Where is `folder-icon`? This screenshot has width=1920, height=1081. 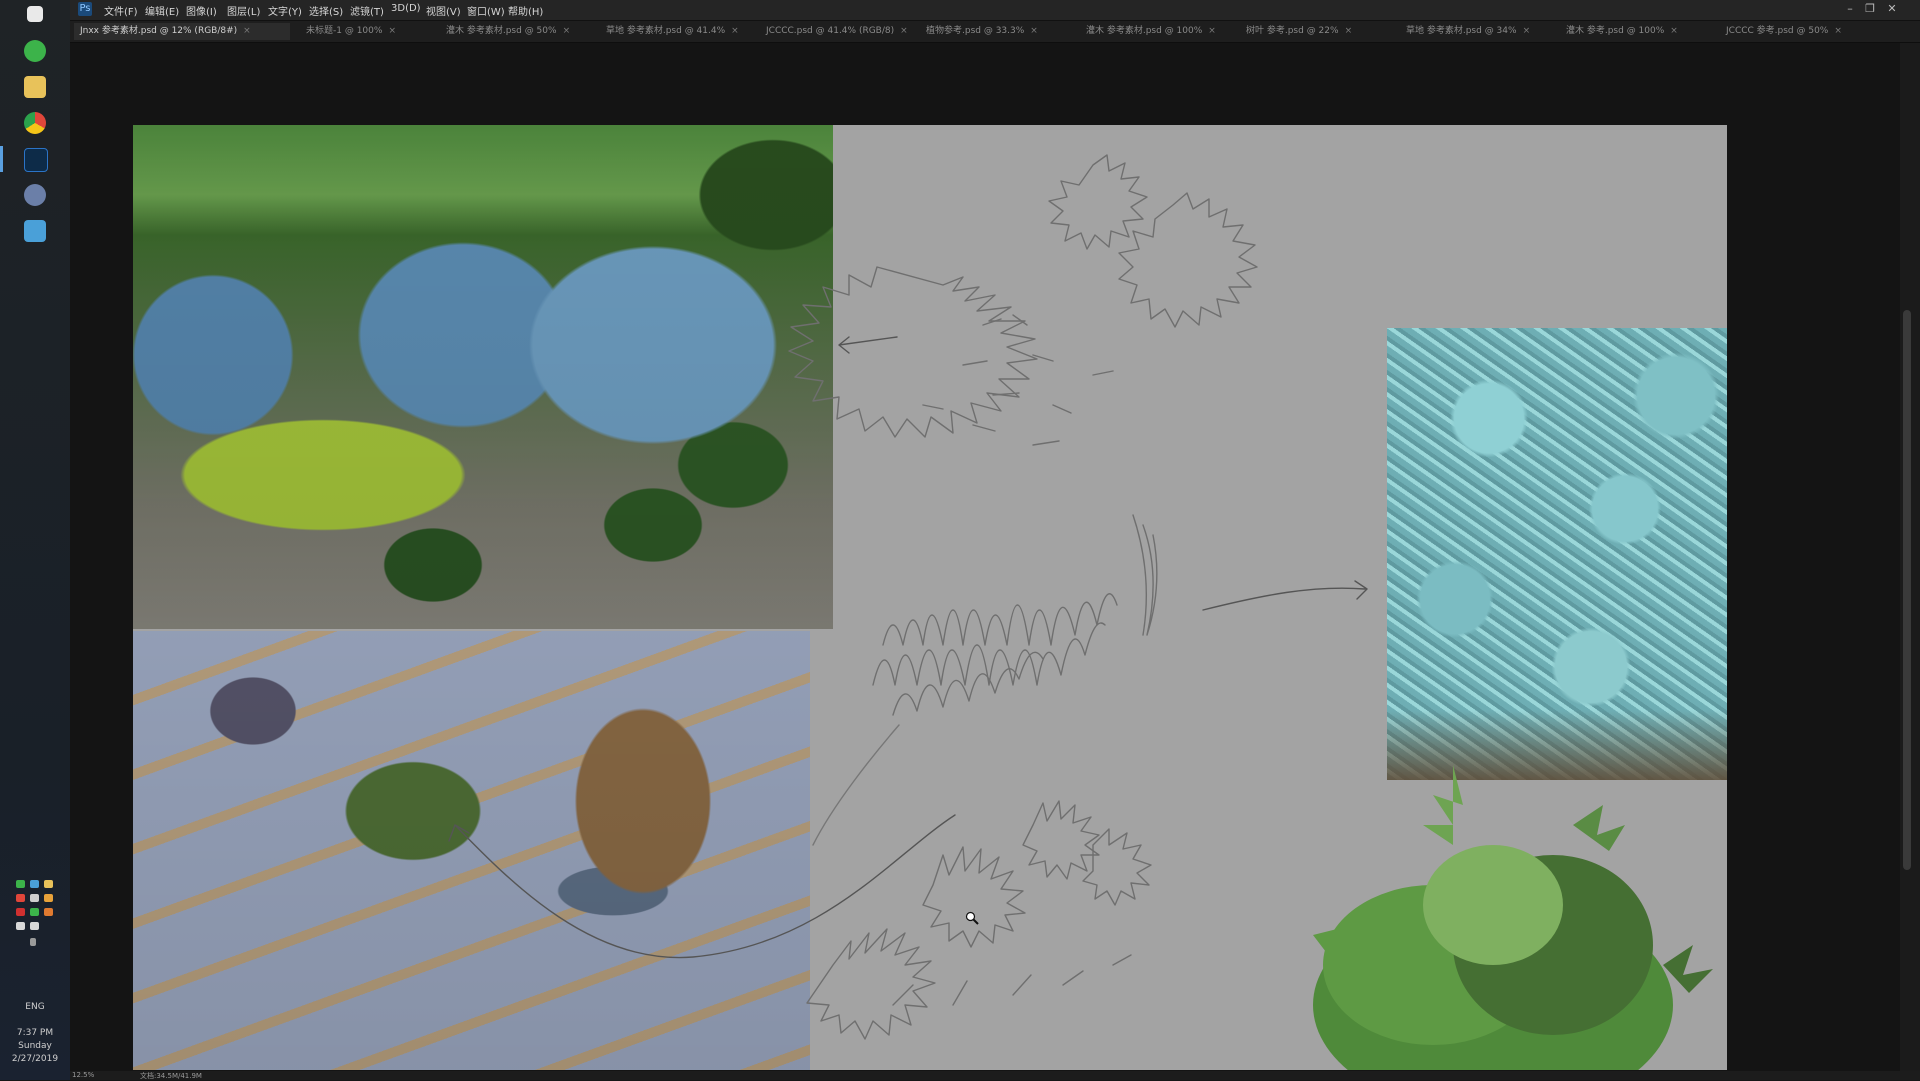
folder-icon is located at coordinates (35, 87).